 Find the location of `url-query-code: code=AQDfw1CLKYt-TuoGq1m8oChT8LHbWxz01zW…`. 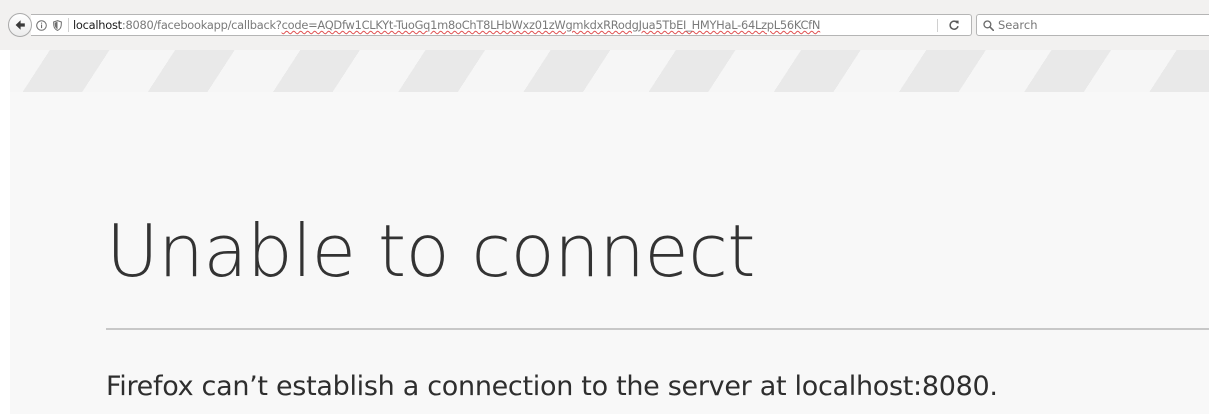

url-query-code: code=AQDfw1CLKYt-TuoGq1m8oChT8LHbWxz01zW… is located at coordinates (551, 25).